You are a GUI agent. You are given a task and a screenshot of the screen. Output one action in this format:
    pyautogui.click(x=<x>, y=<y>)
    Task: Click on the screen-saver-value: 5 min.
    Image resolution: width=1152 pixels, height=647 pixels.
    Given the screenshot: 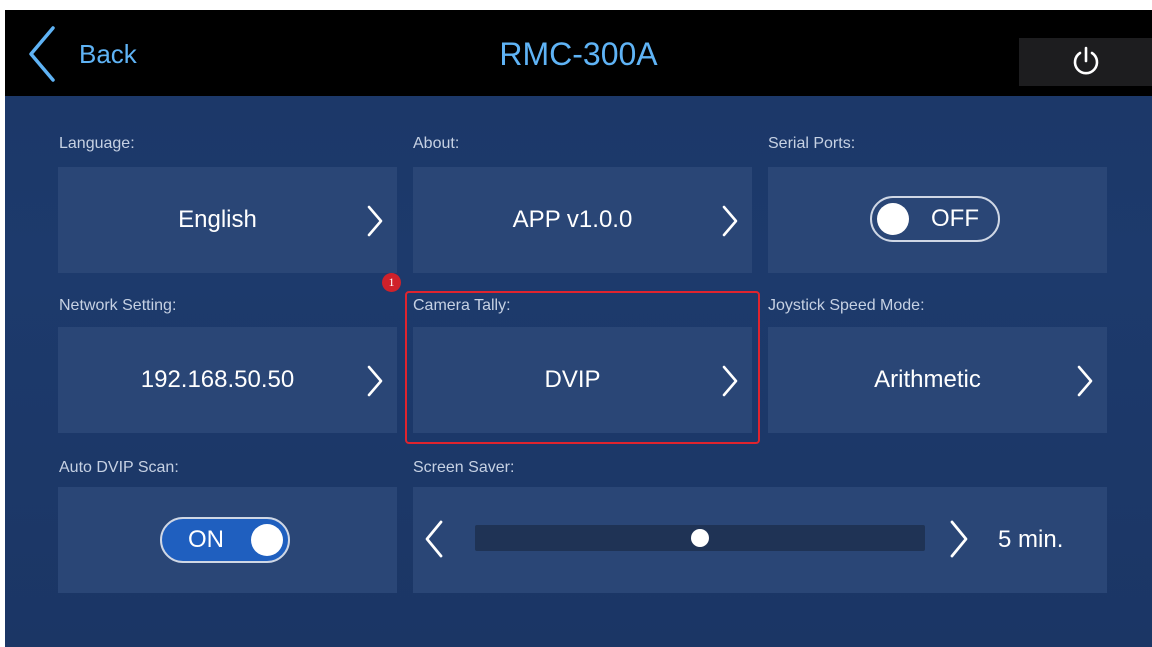 What is the action you would take?
    pyautogui.click(x=1031, y=539)
    